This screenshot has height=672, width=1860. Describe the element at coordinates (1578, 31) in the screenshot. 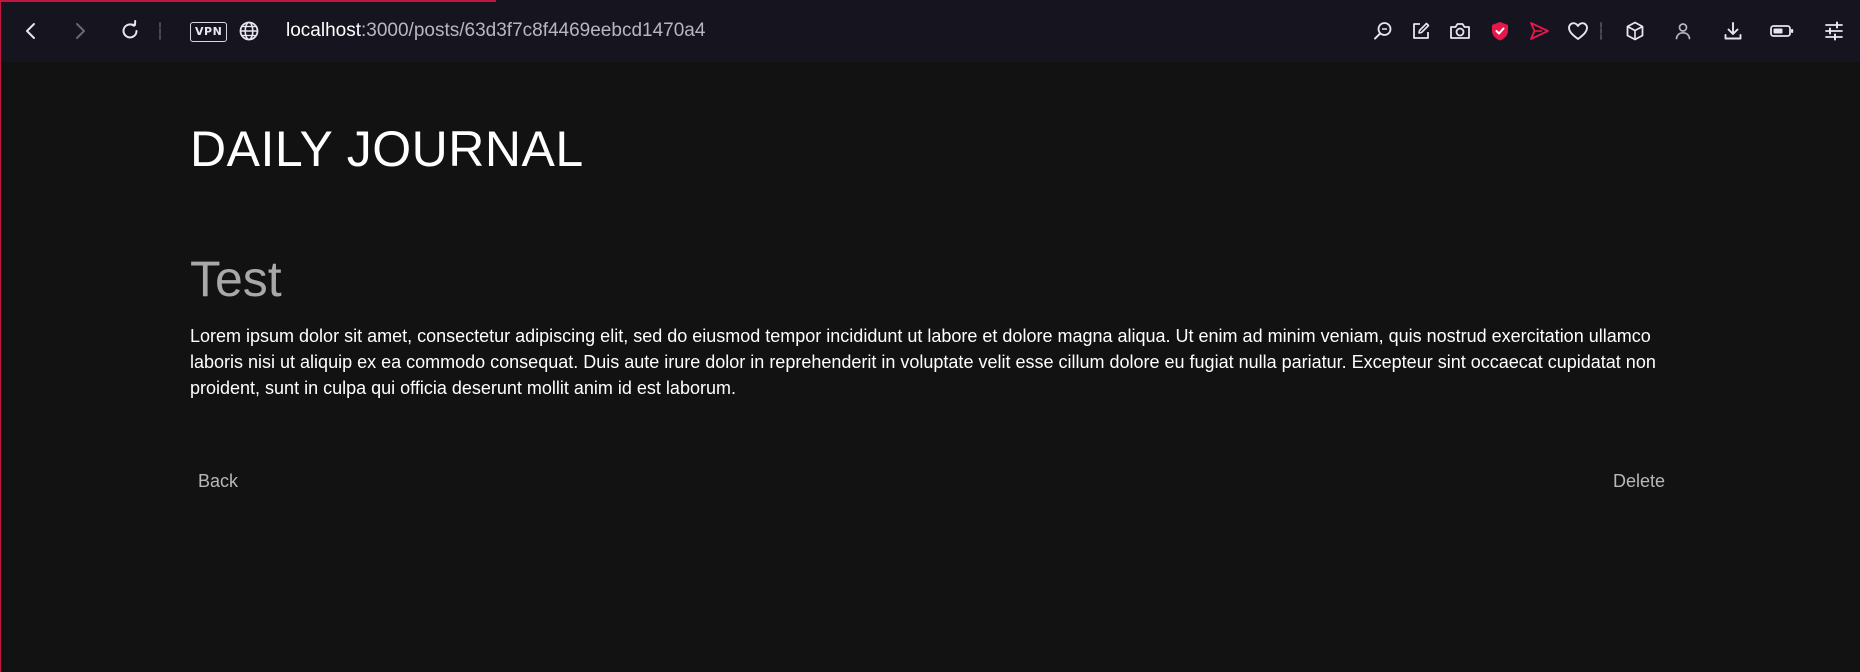

I see `heart-icon` at that location.